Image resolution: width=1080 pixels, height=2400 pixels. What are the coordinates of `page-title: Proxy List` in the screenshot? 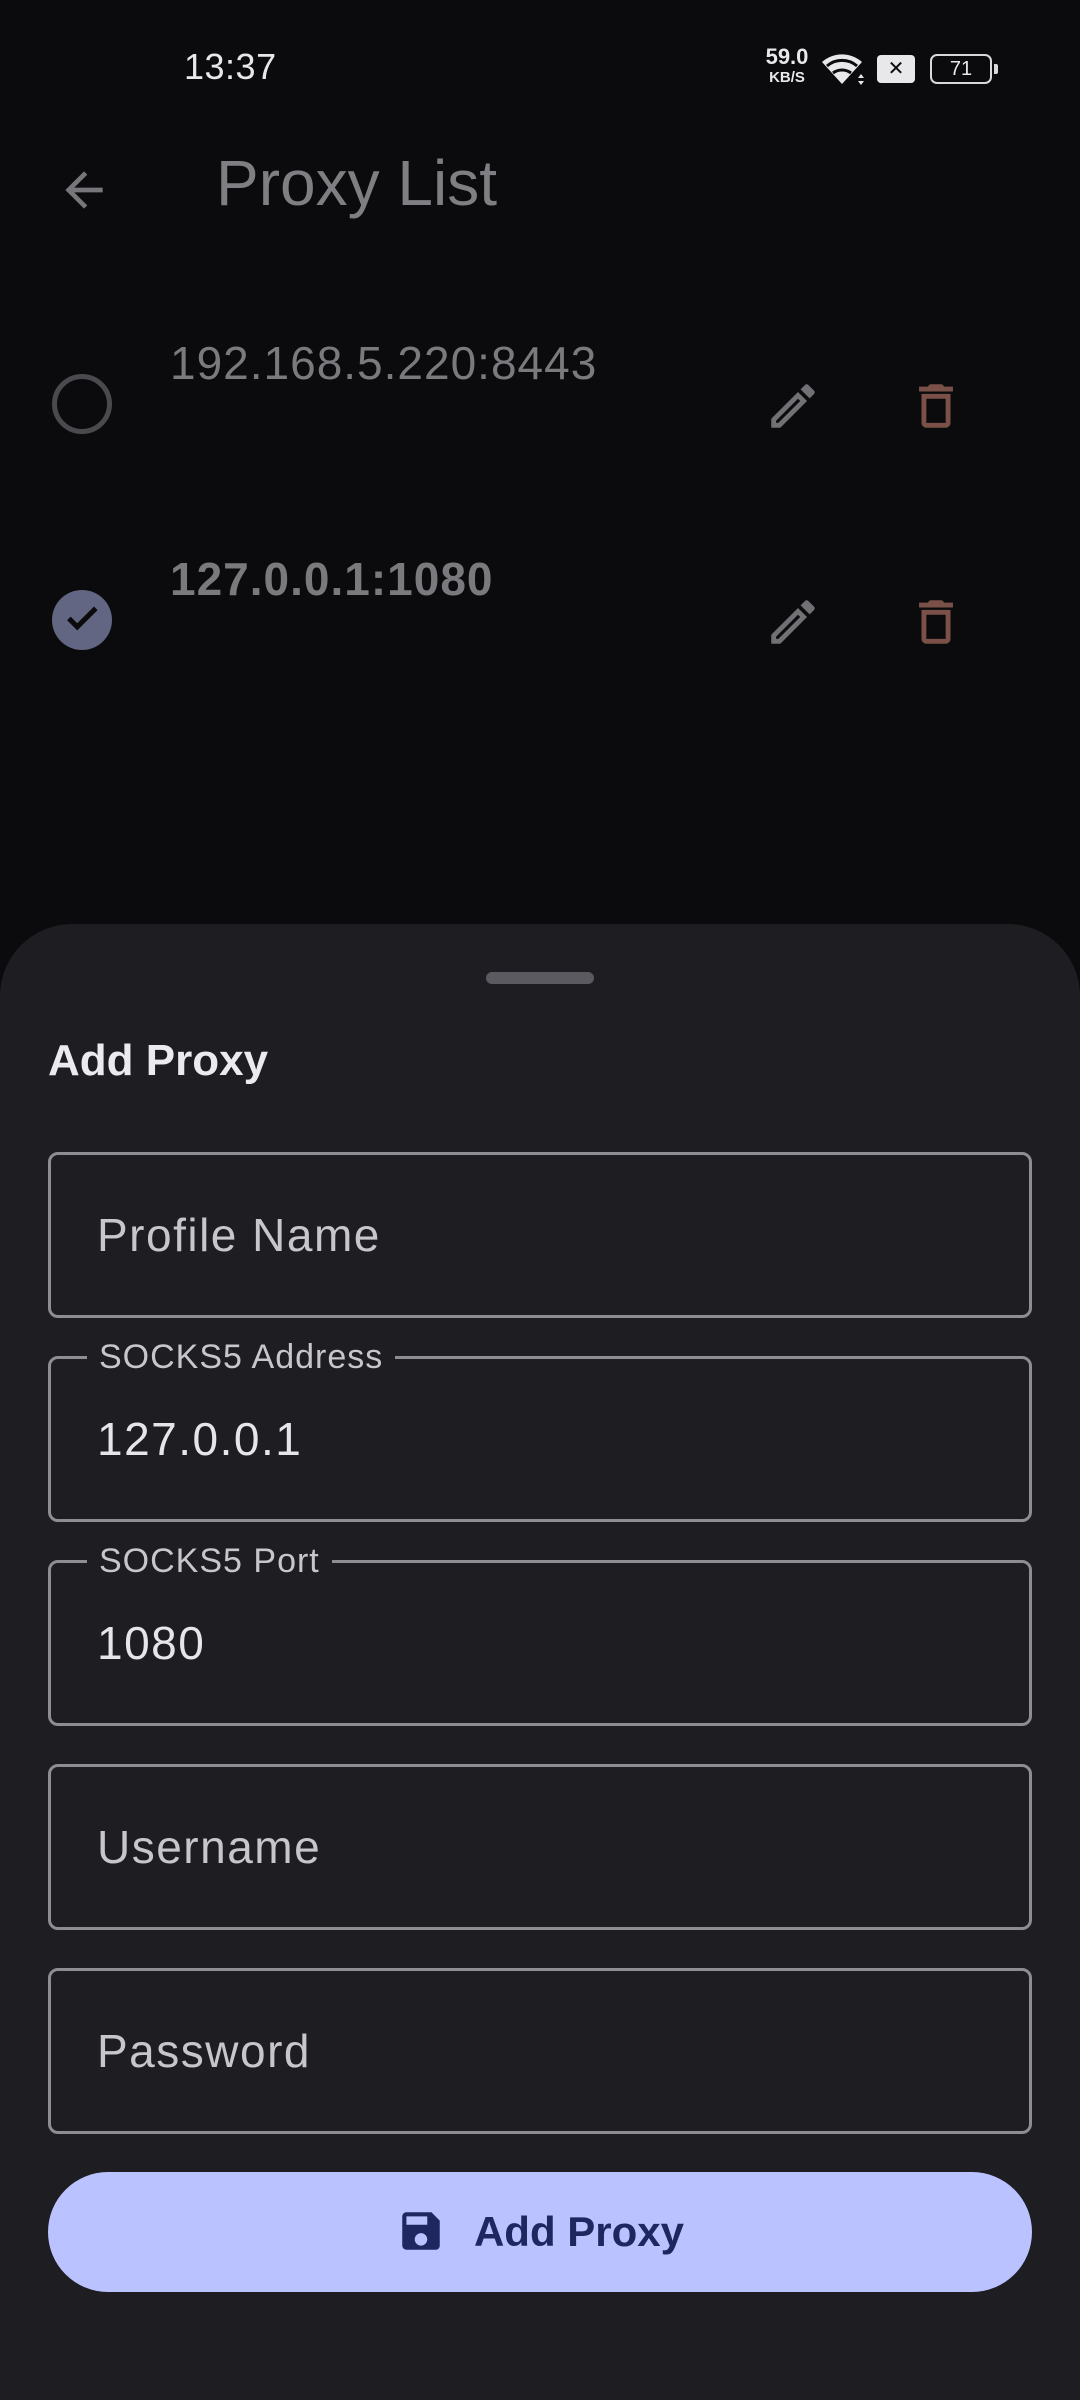 It's located at (356, 183).